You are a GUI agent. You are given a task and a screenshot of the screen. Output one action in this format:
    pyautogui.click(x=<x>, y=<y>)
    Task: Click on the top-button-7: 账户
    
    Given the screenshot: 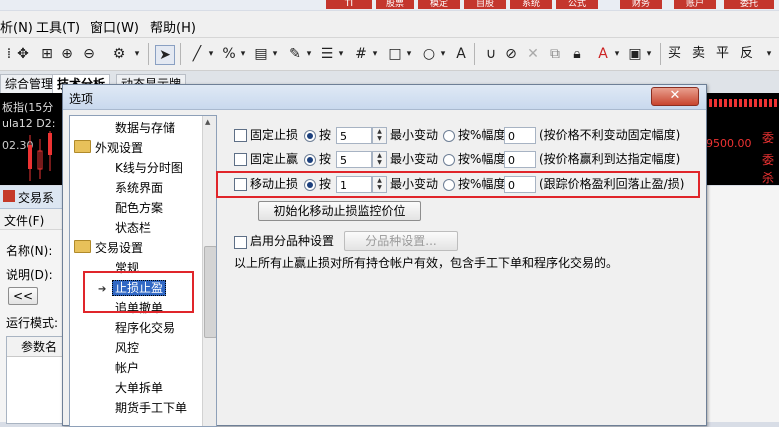 What is the action you would take?
    pyautogui.click(x=695, y=4)
    